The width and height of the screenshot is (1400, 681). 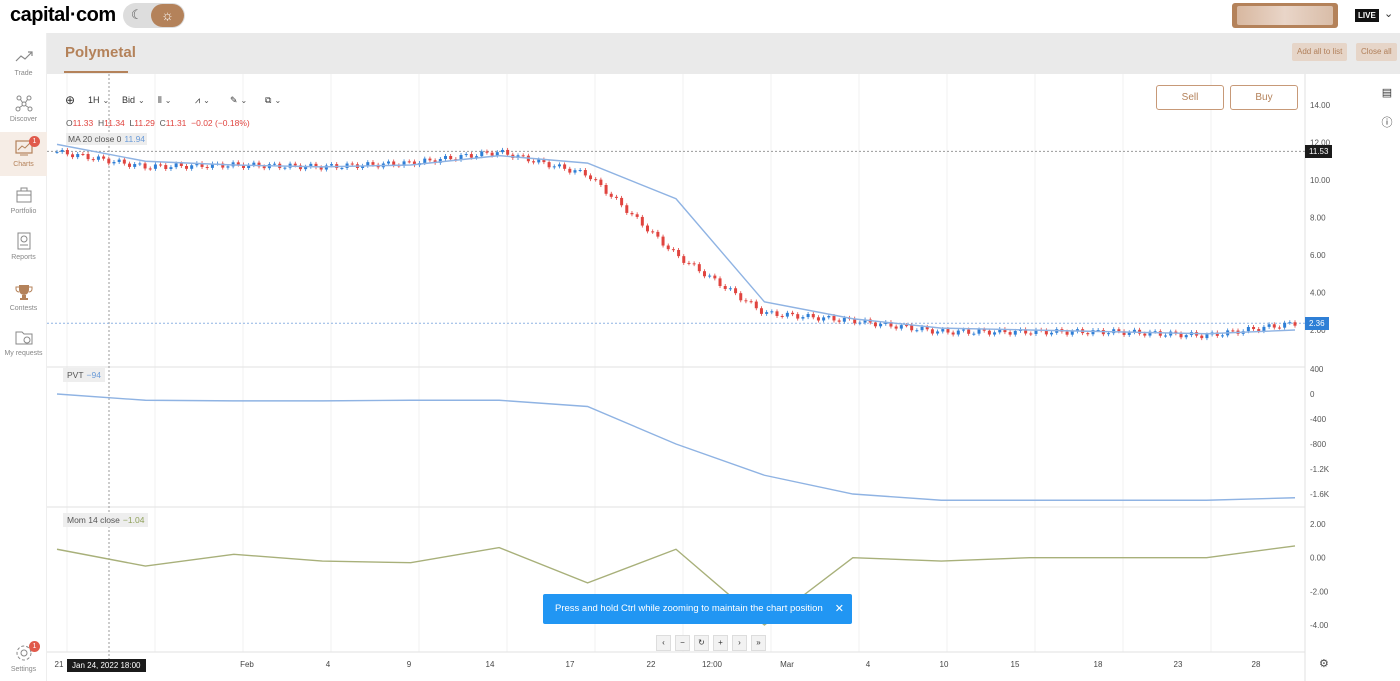 I want to click on time-tick-label: 4, so click(x=328, y=664).